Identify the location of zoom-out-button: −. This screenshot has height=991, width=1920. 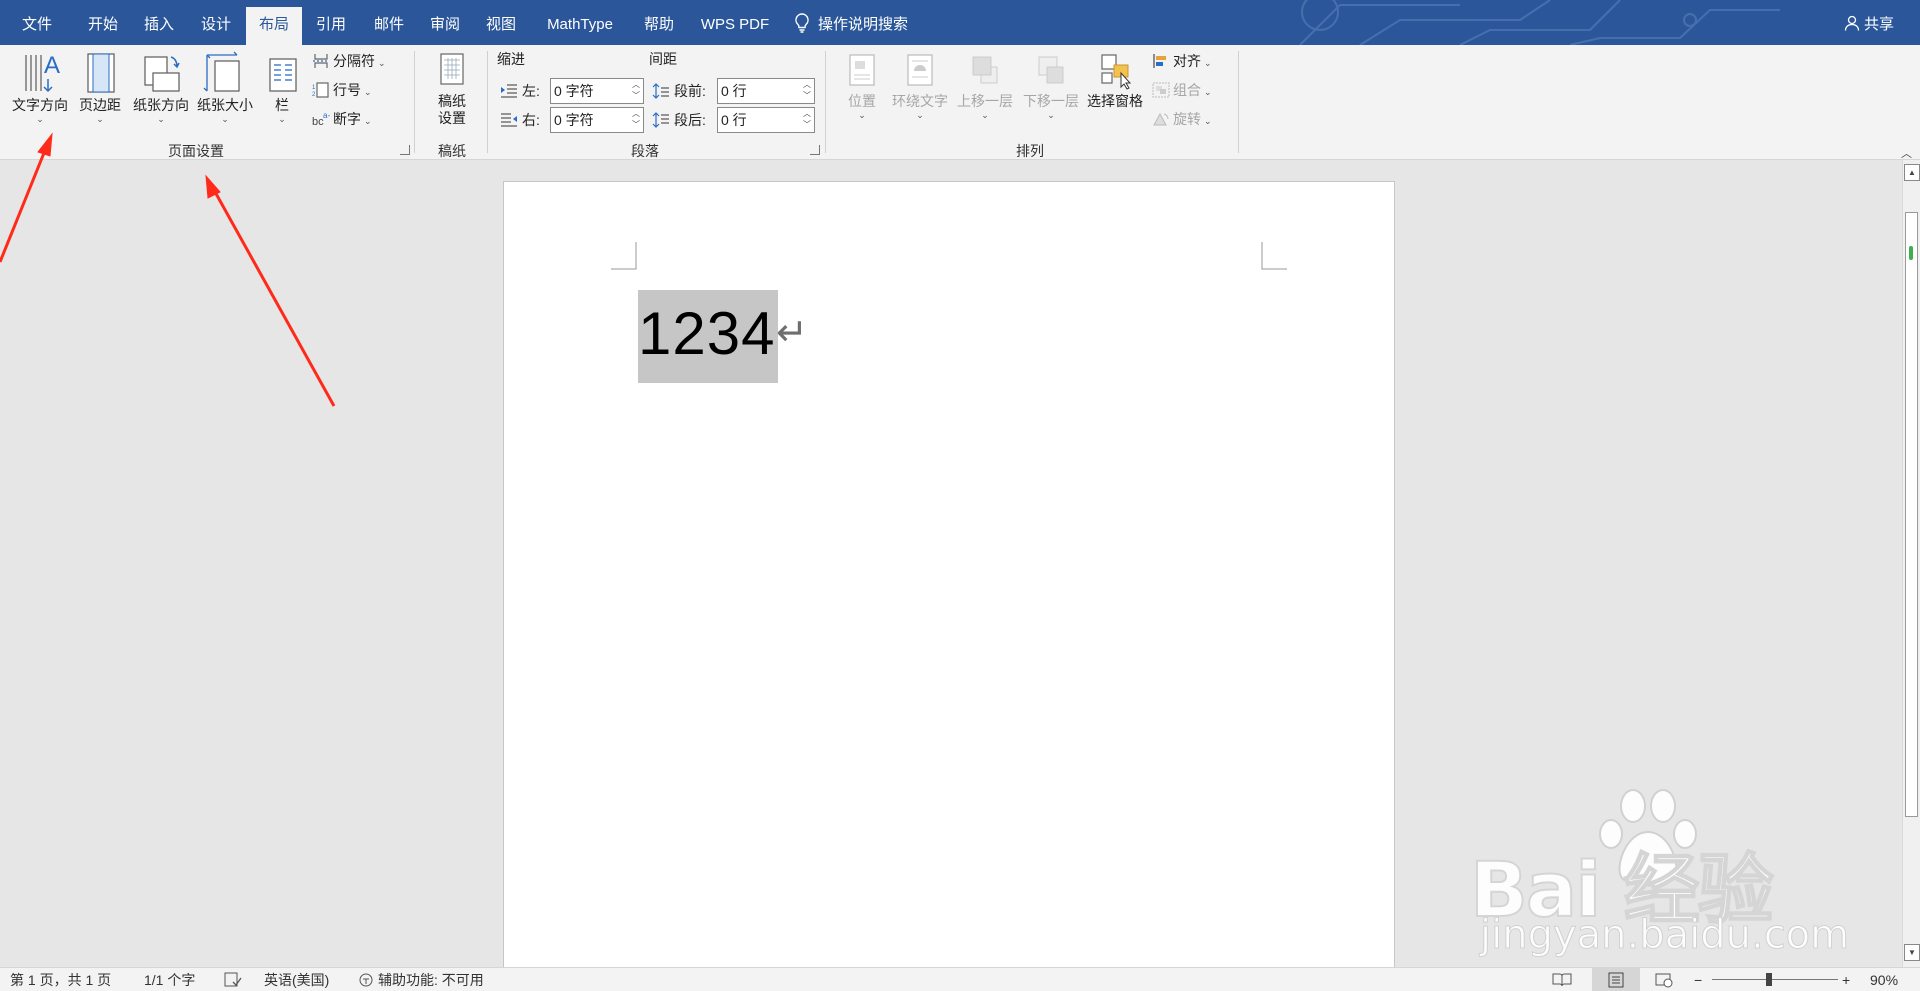
(1698, 979).